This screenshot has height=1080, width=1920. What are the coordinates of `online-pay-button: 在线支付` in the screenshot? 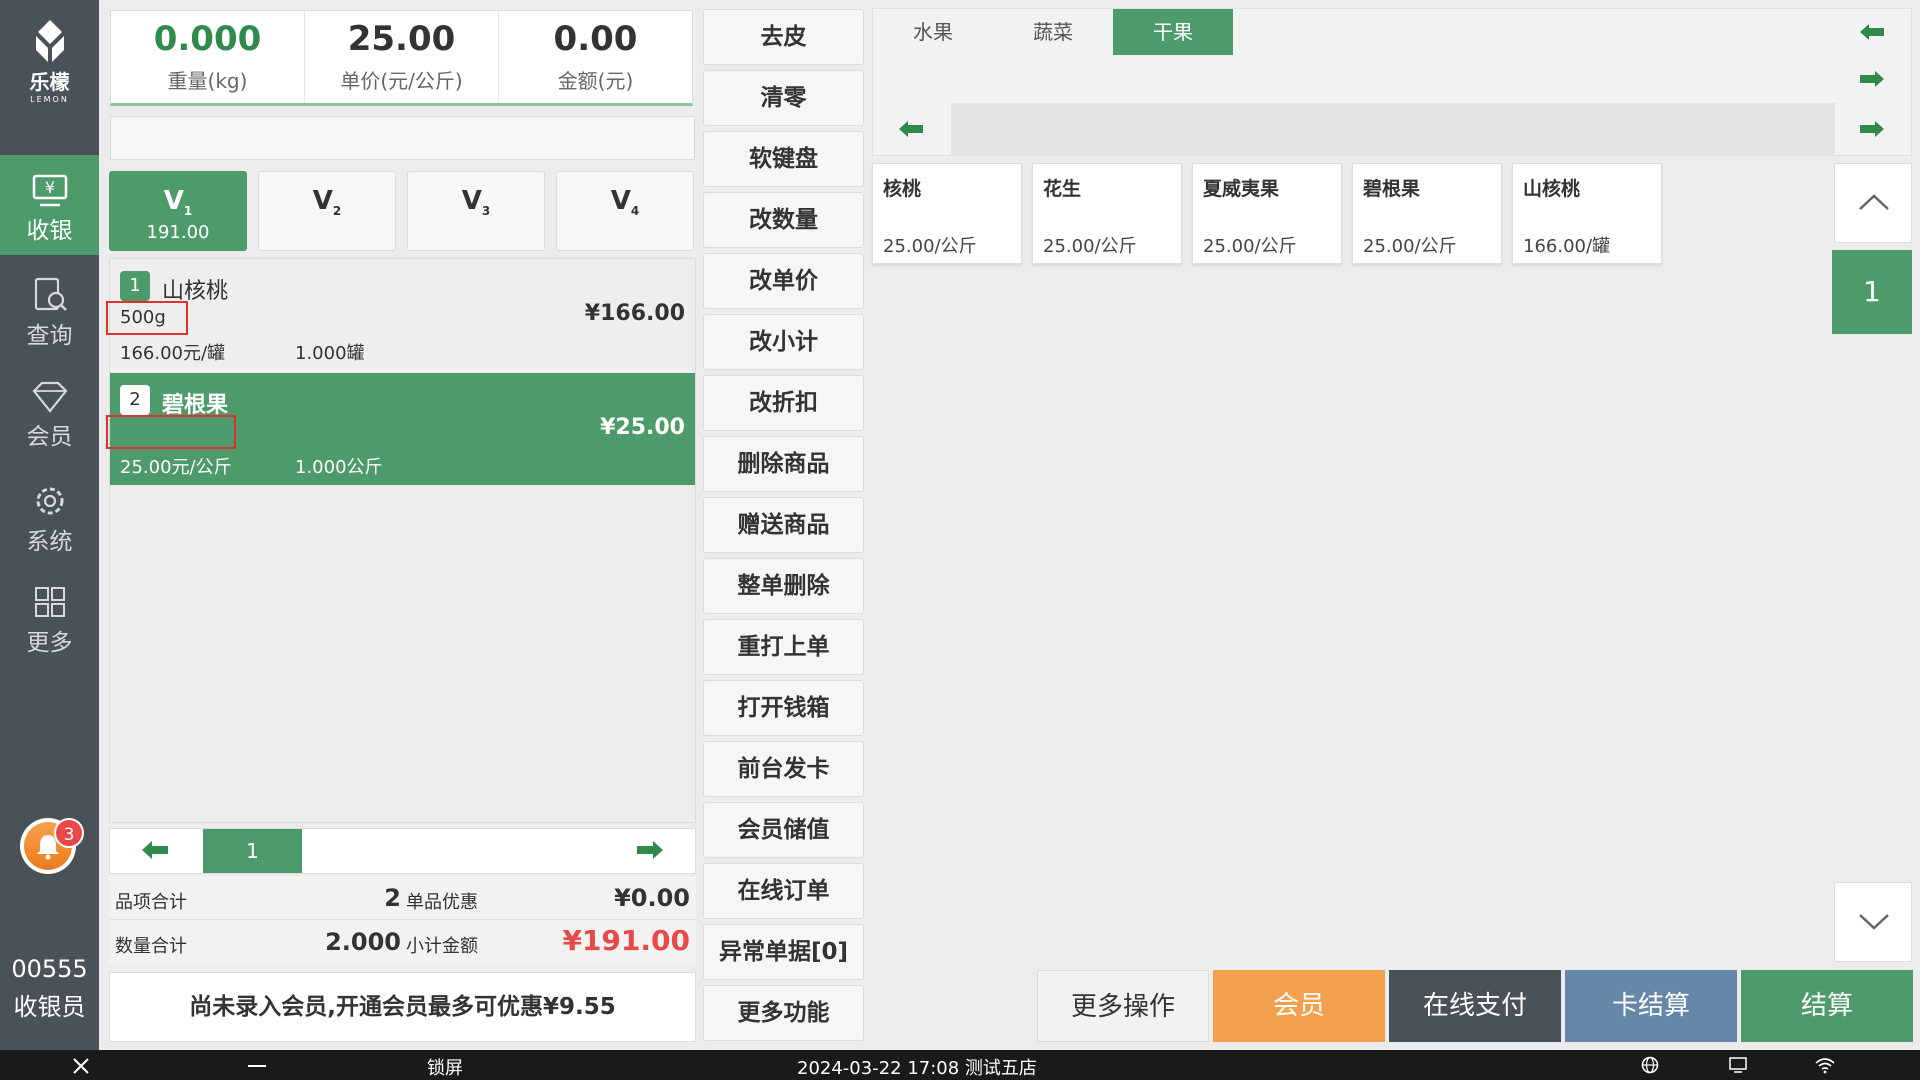 It's located at (1475, 1006).